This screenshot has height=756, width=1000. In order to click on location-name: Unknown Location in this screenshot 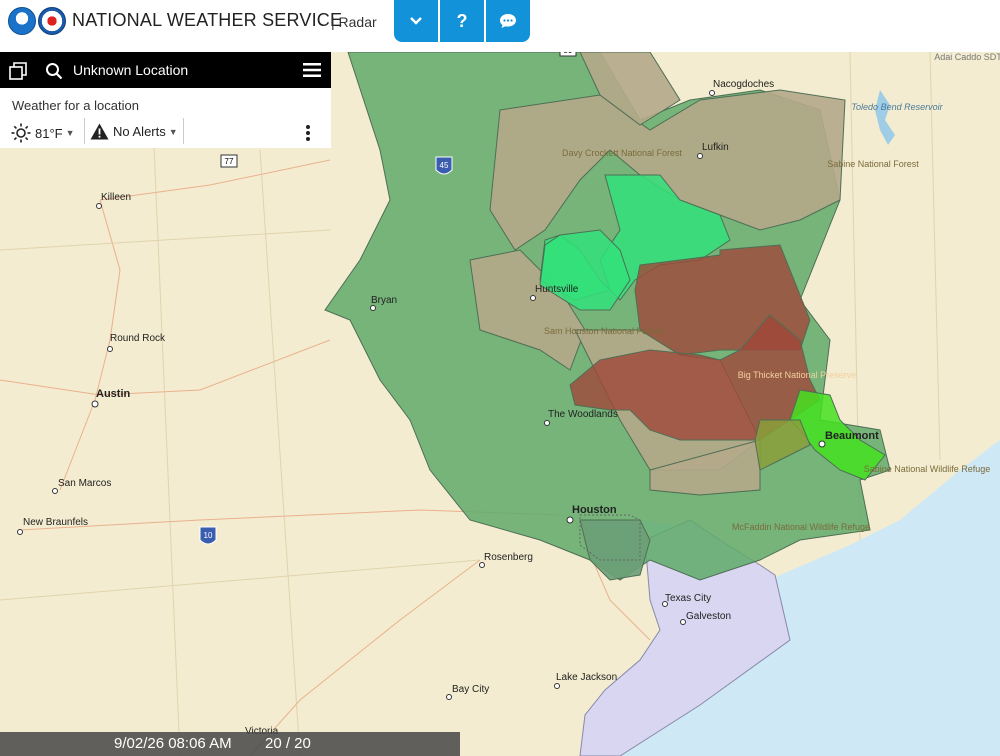, I will do `click(130, 70)`.